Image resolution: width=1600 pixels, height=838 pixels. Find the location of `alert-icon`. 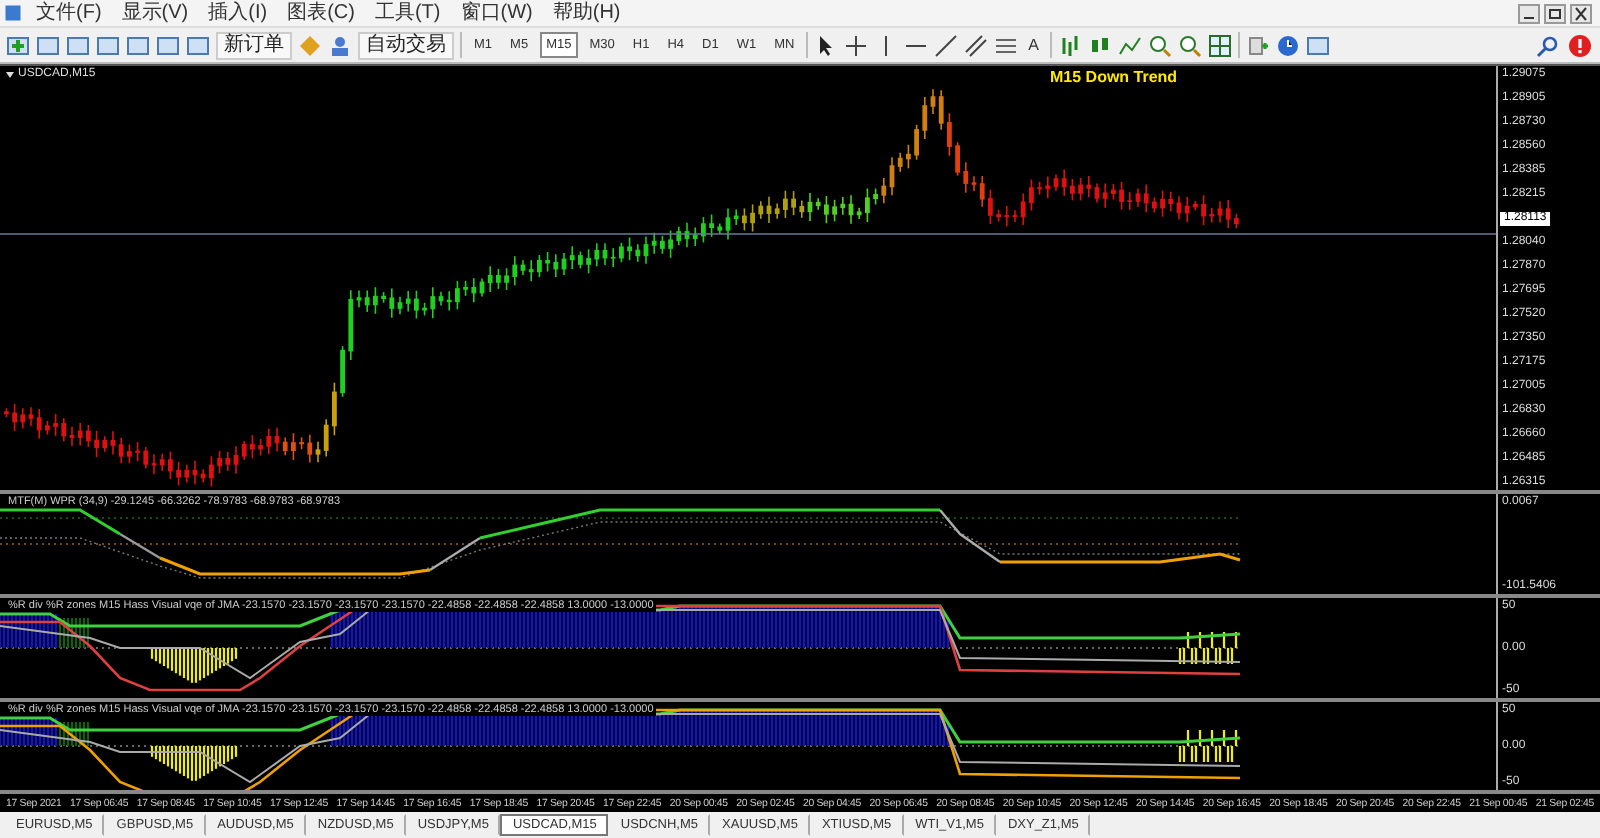

alert-icon is located at coordinates (1580, 45).